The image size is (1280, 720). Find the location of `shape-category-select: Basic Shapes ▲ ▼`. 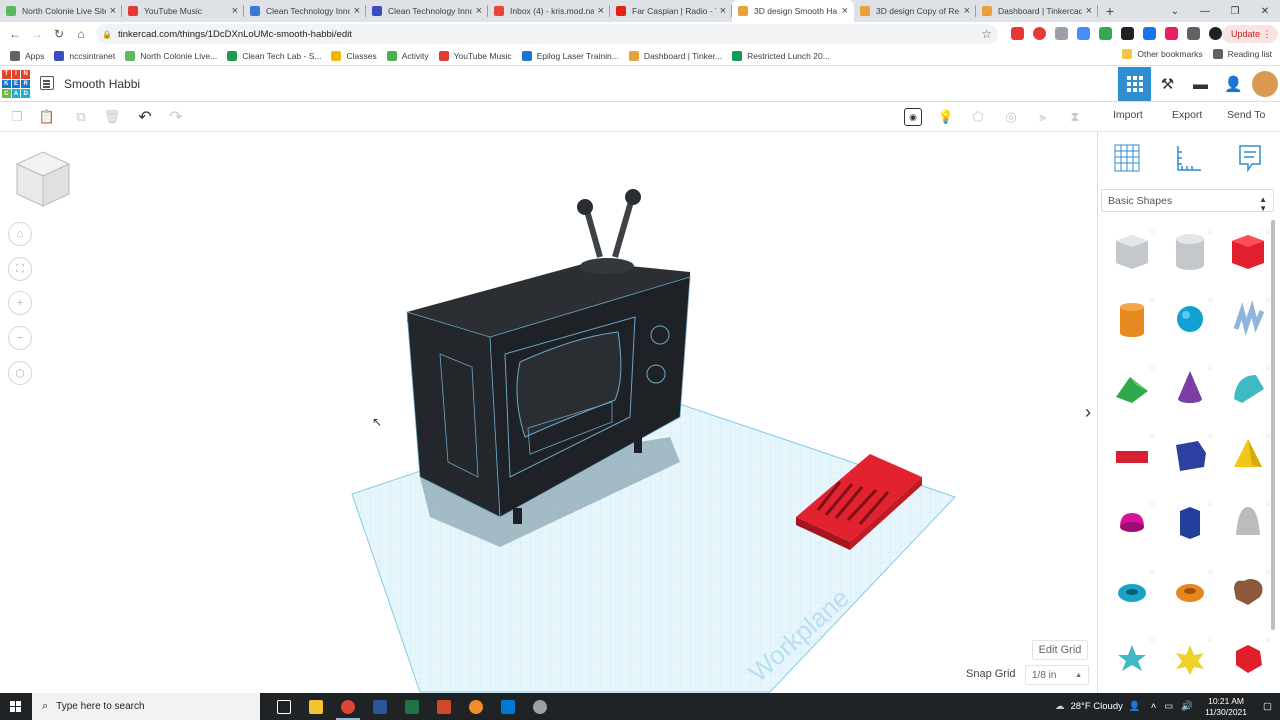

shape-category-select: Basic Shapes ▲ ▼ is located at coordinates (1187, 201).